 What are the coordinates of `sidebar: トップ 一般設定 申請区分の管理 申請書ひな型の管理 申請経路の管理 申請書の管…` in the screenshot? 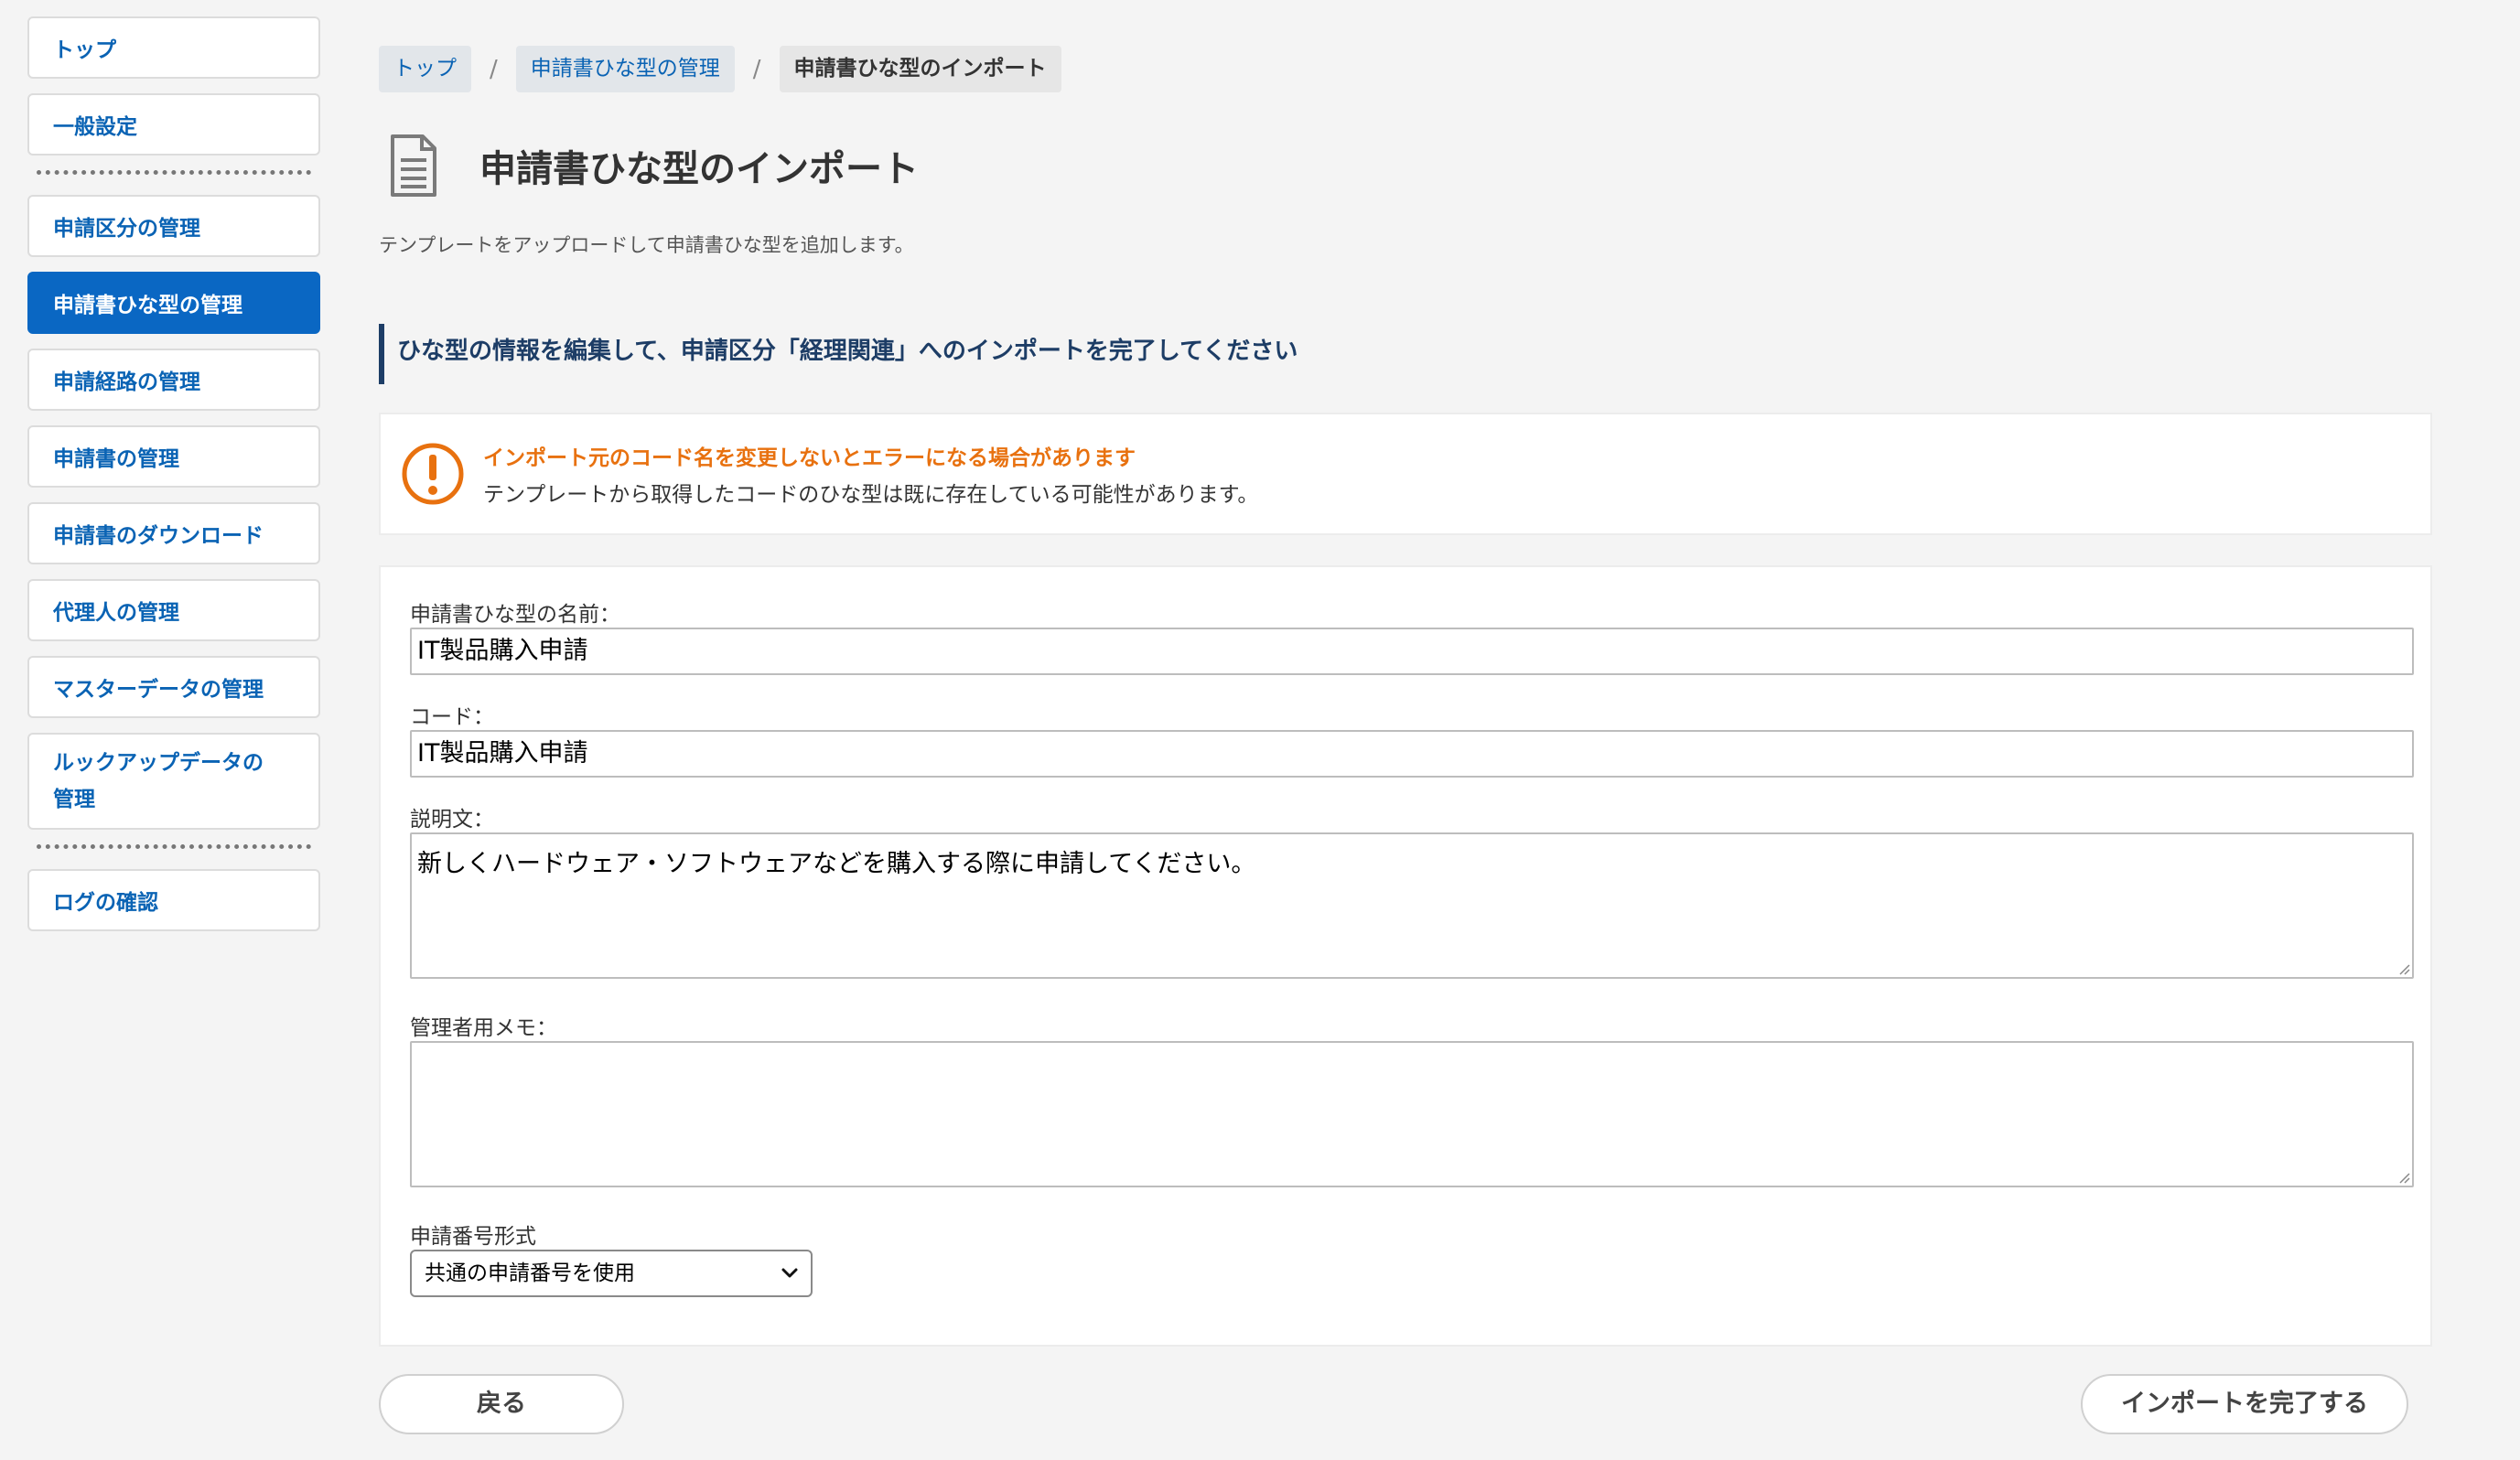 It's located at (173, 481).